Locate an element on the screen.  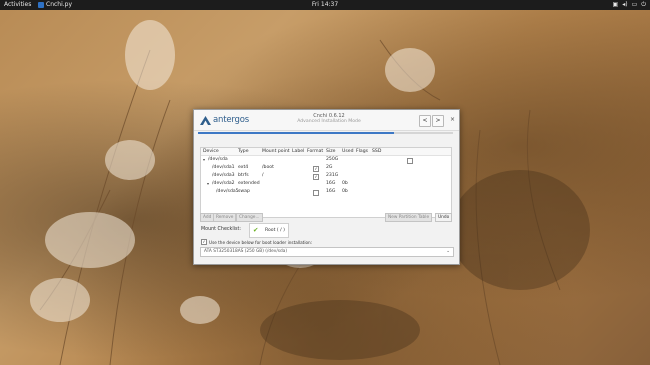
table-row: /dev/sda3 btrfs / ✓ 231G is located at coordinates (326, 176).